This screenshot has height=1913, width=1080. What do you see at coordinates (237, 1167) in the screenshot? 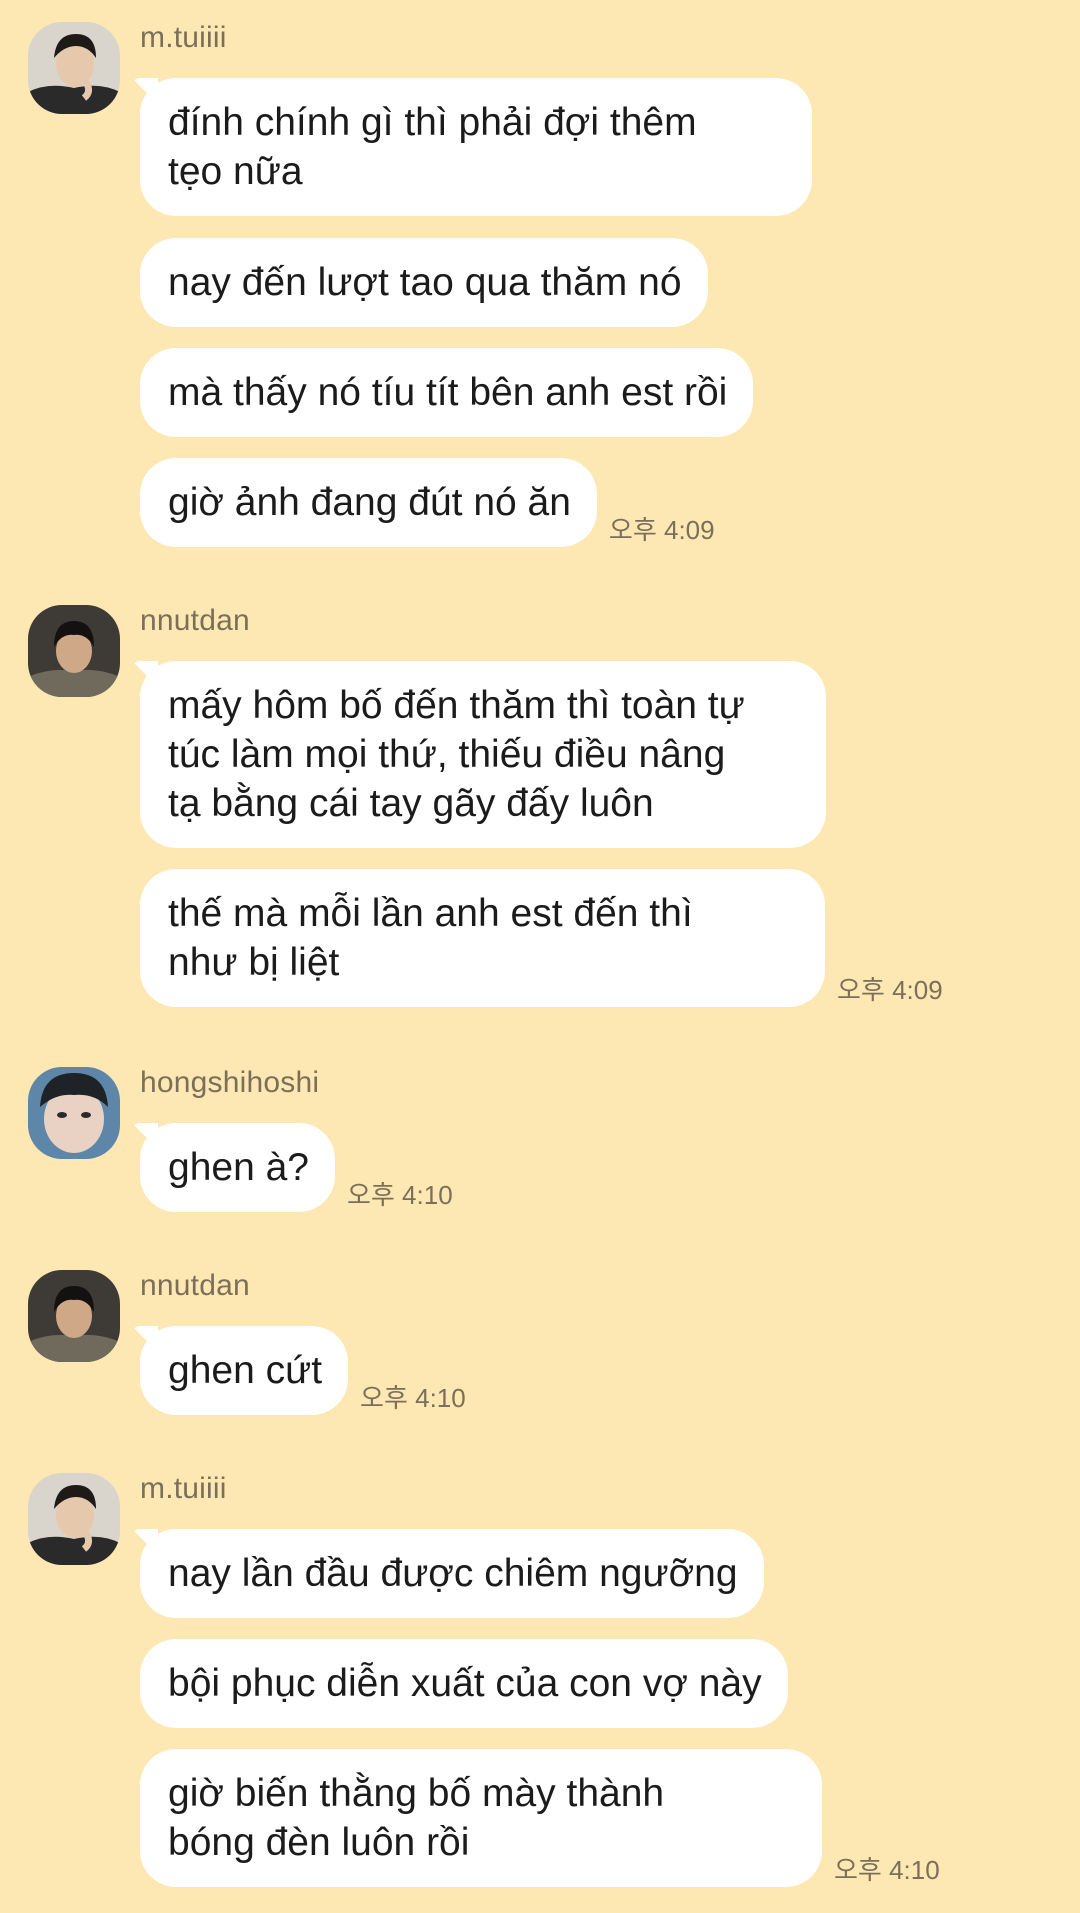
I see `message-bubble: ghen à?` at bounding box center [237, 1167].